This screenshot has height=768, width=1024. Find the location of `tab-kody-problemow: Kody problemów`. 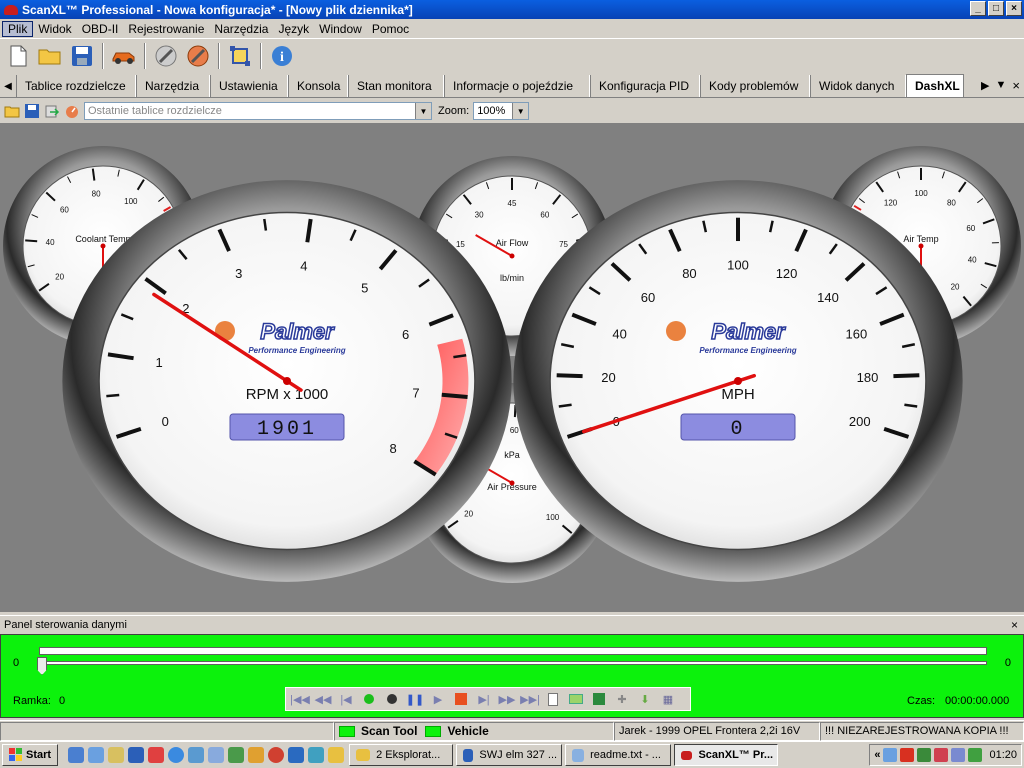

tab-kody-problemow: Kody problemów is located at coordinates (755, 86).